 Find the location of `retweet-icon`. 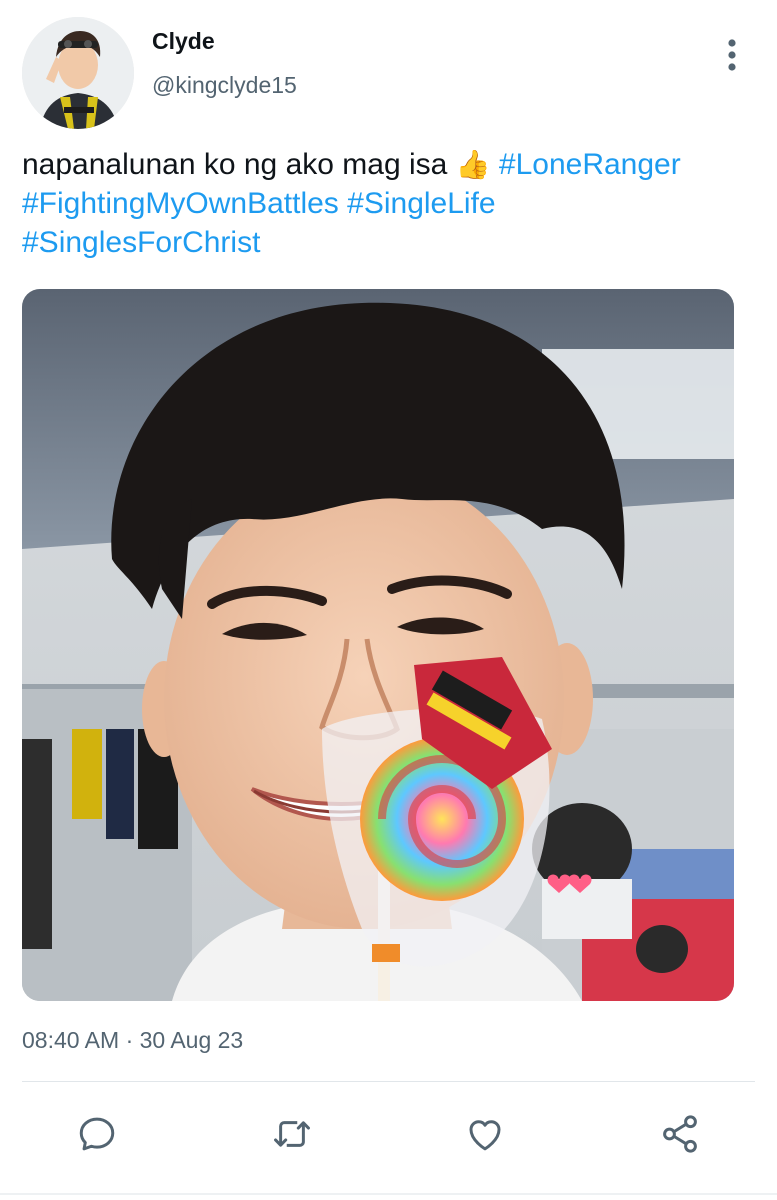

retweet-icon is located at coordinates (292, 1134).